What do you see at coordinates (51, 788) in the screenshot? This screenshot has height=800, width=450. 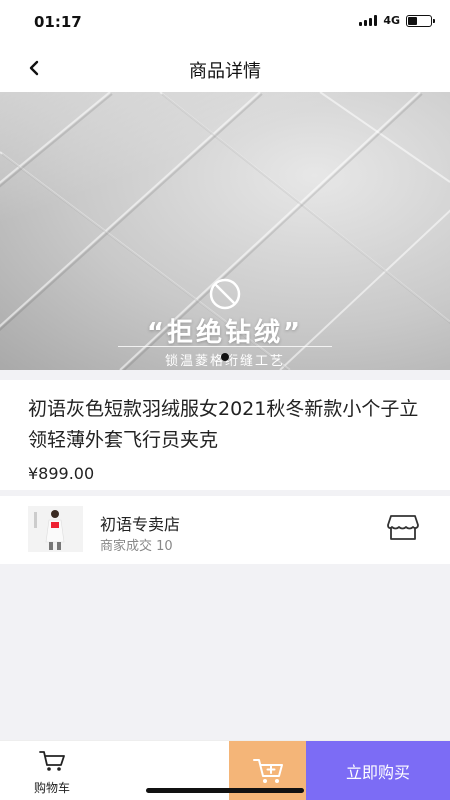 I see `cart-tab-label: 购物车` at bounding box center [51, 788].